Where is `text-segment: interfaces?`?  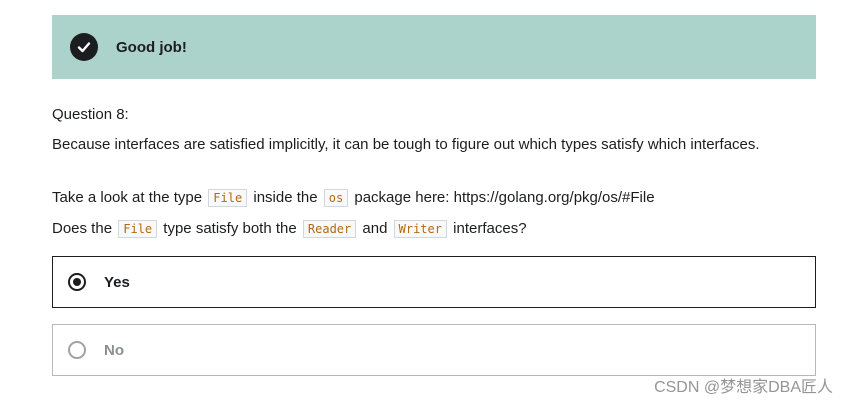 text-segment: interfaces? is located at coordinates (490, 228).